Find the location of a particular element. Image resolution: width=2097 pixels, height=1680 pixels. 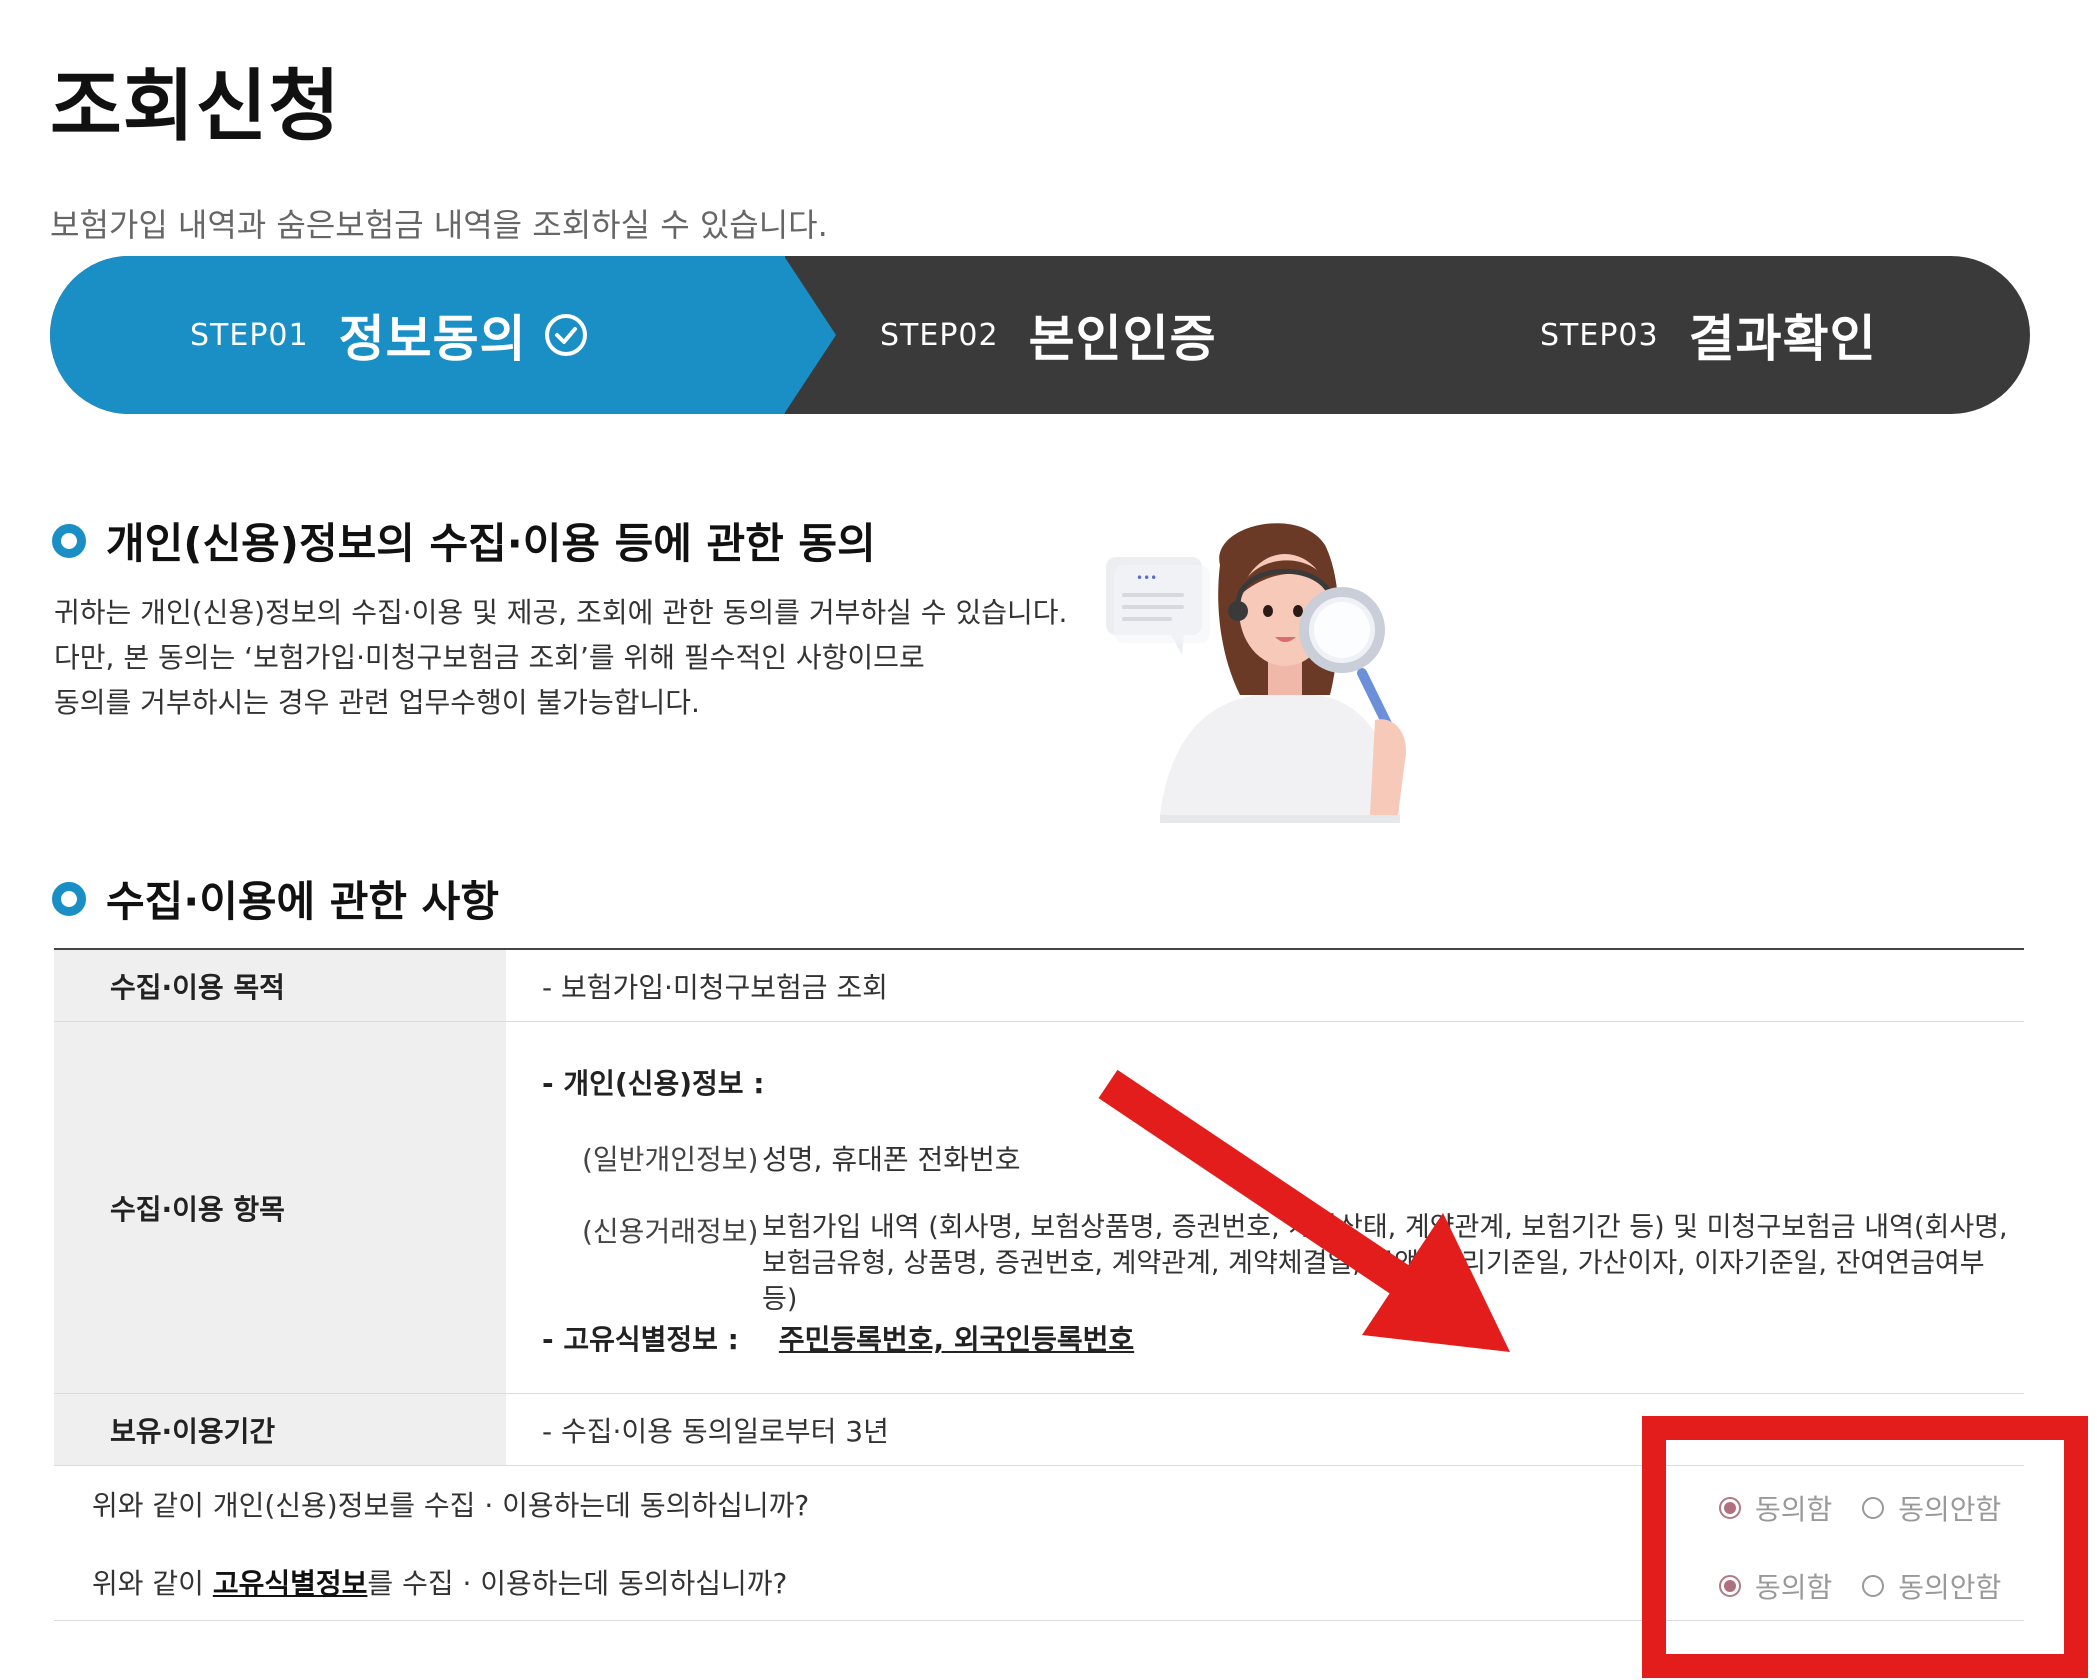

agree-option-2: 동의함 is located at coordinates (1775, 1586).